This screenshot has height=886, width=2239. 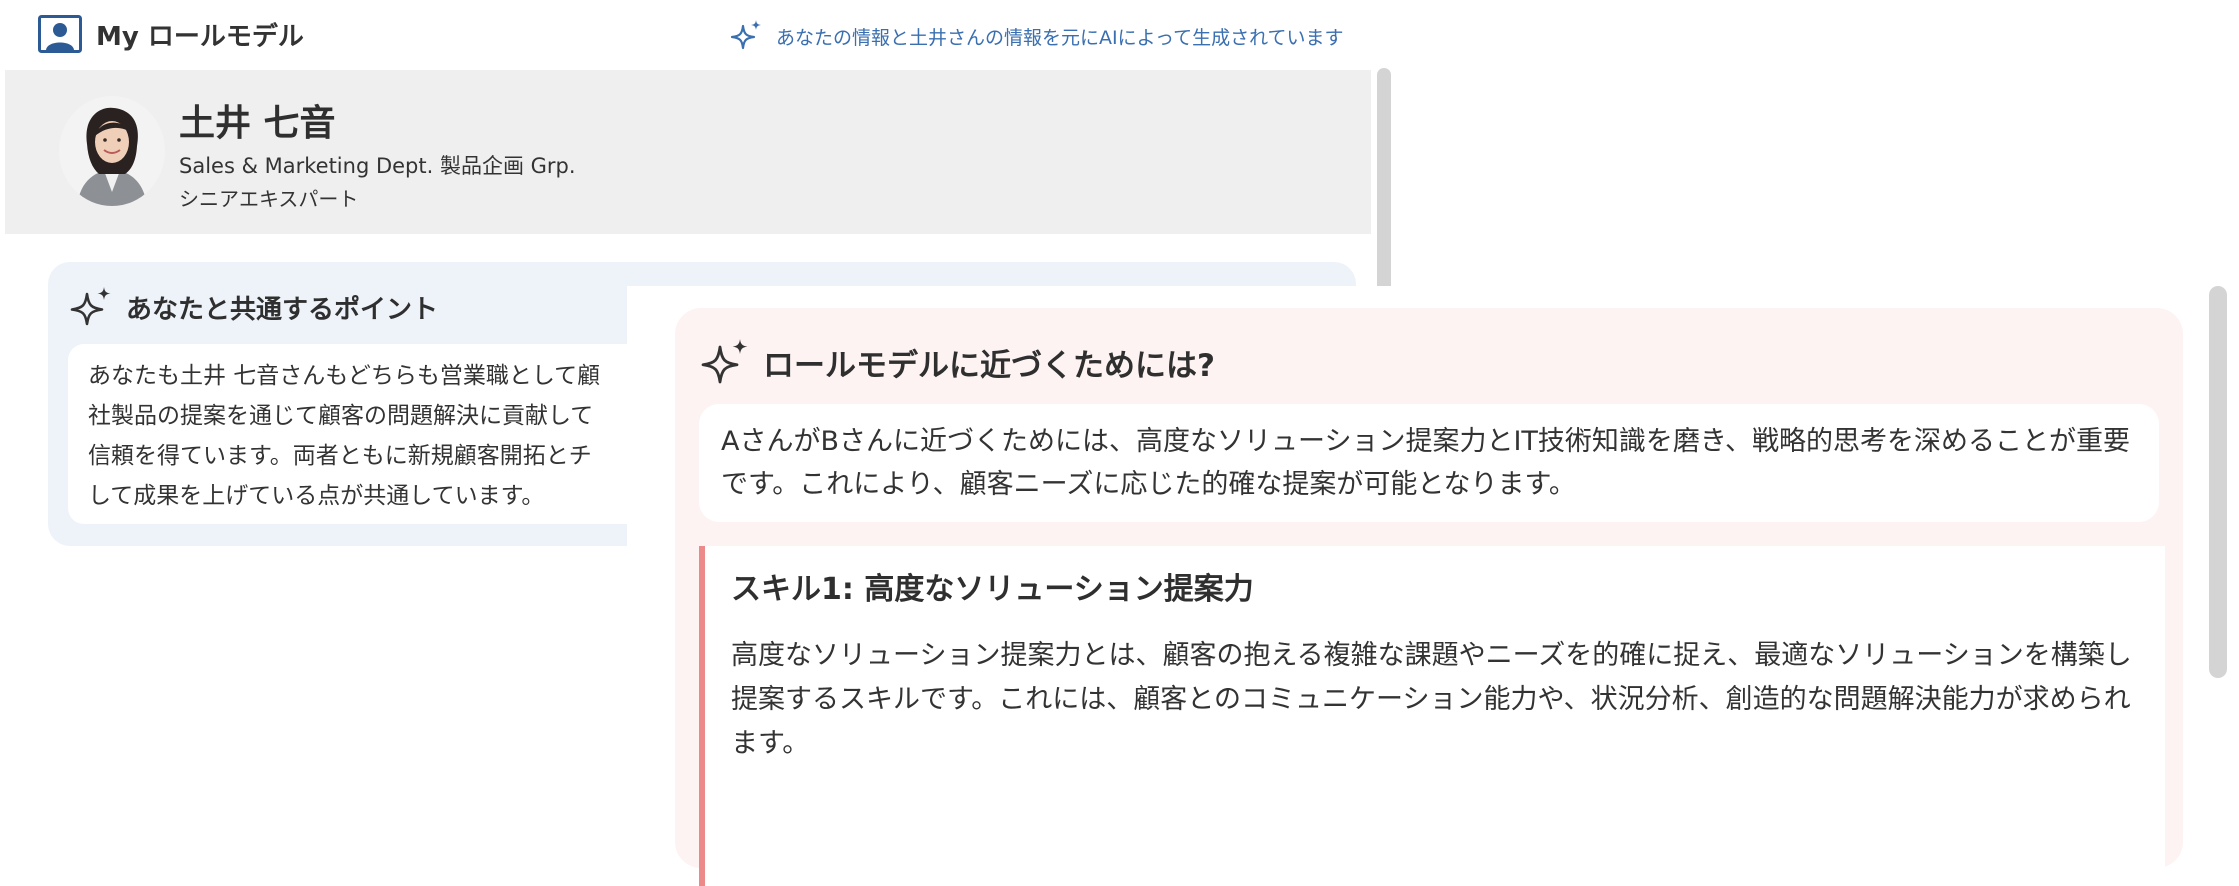 I want to click on app-title: My ロールモデル, so click(x=200, y=36).